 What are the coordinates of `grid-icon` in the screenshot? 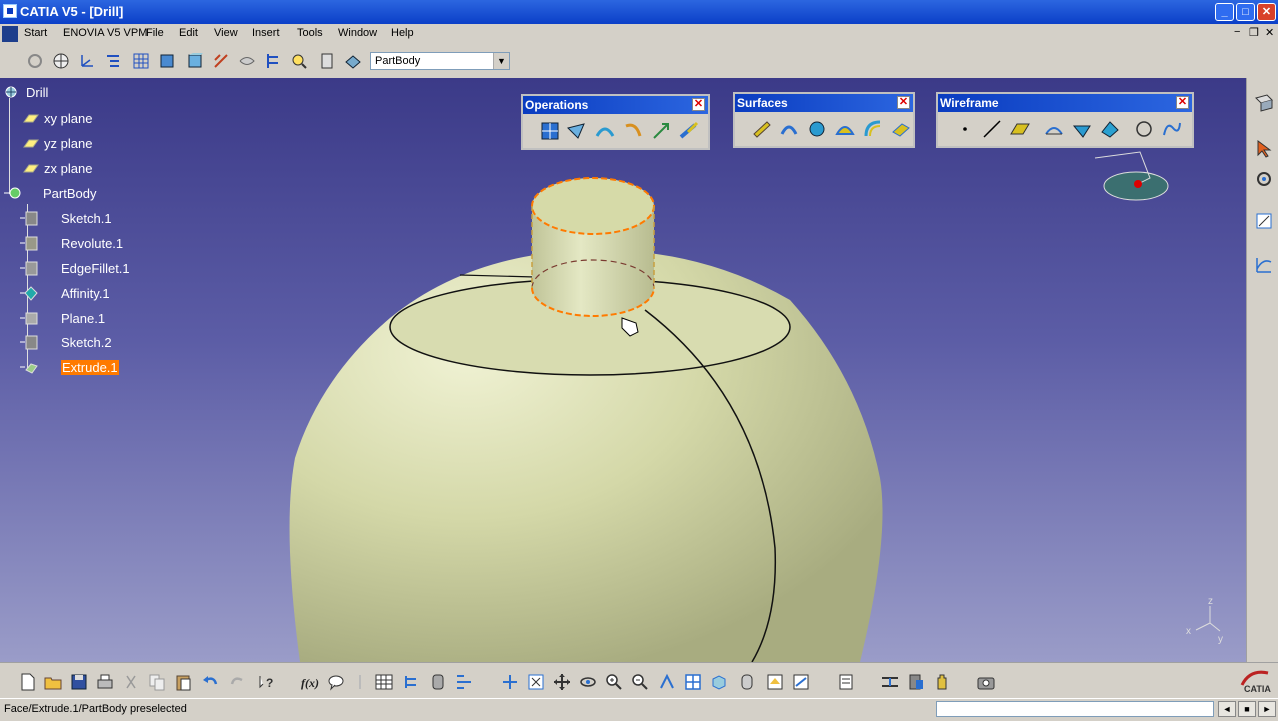 It's located at (141, 61).